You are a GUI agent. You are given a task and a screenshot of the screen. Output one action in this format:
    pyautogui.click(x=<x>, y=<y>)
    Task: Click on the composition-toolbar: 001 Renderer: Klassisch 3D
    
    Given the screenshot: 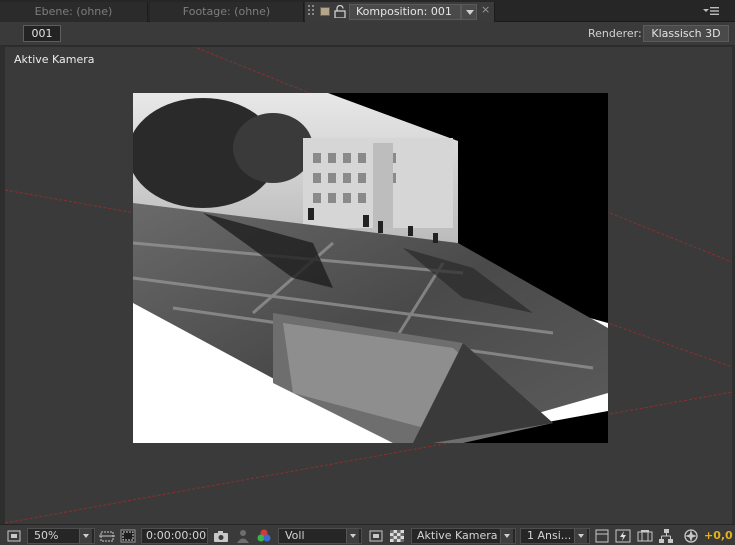 What is the action you would take?
    pyautogui.click(x=367, y=34)
    